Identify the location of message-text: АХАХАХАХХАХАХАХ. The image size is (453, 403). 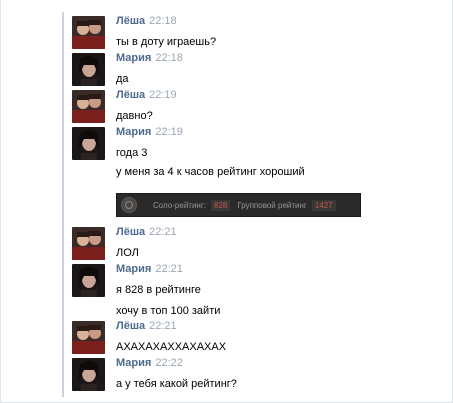
(171, 347).